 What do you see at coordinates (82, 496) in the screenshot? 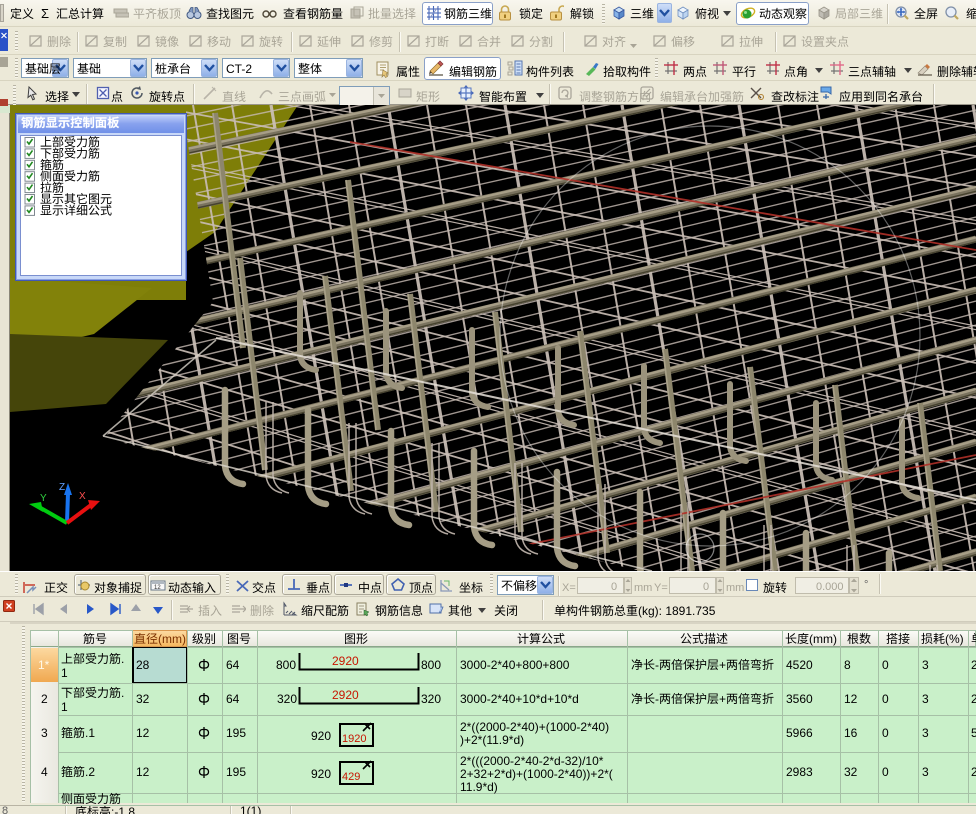
I see `svg-text: X` at bounding box center [82, 496].